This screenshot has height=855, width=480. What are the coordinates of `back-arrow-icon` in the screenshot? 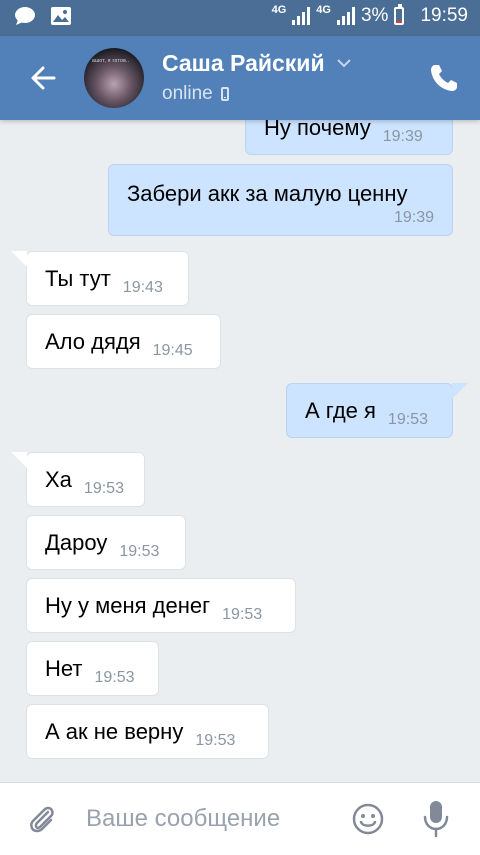 It's located at (44, 78).